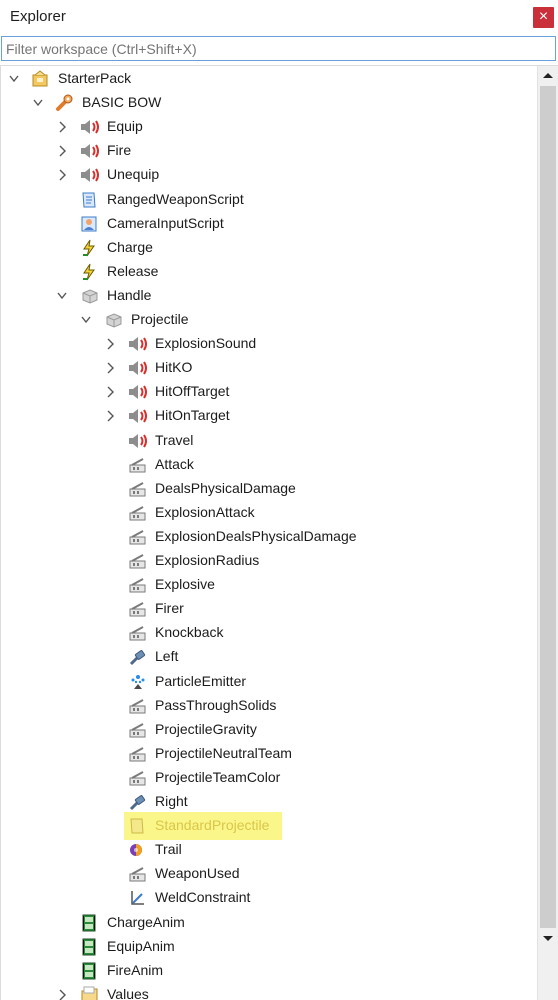 This screenshot has height=1000, width=558. Describe the element at coordinates (269, 585) in the screenshot. I see `tree-row: Explosive` at that location.